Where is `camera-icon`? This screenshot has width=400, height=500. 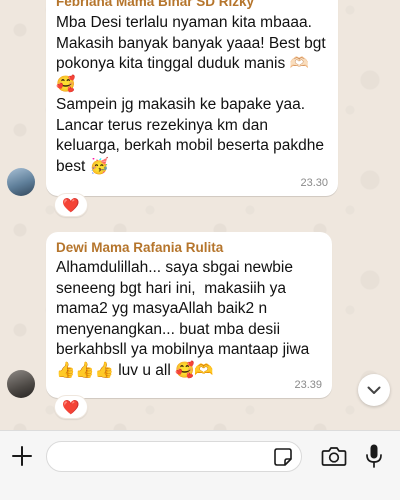 camera-icon is located at coordinates (334, 456).